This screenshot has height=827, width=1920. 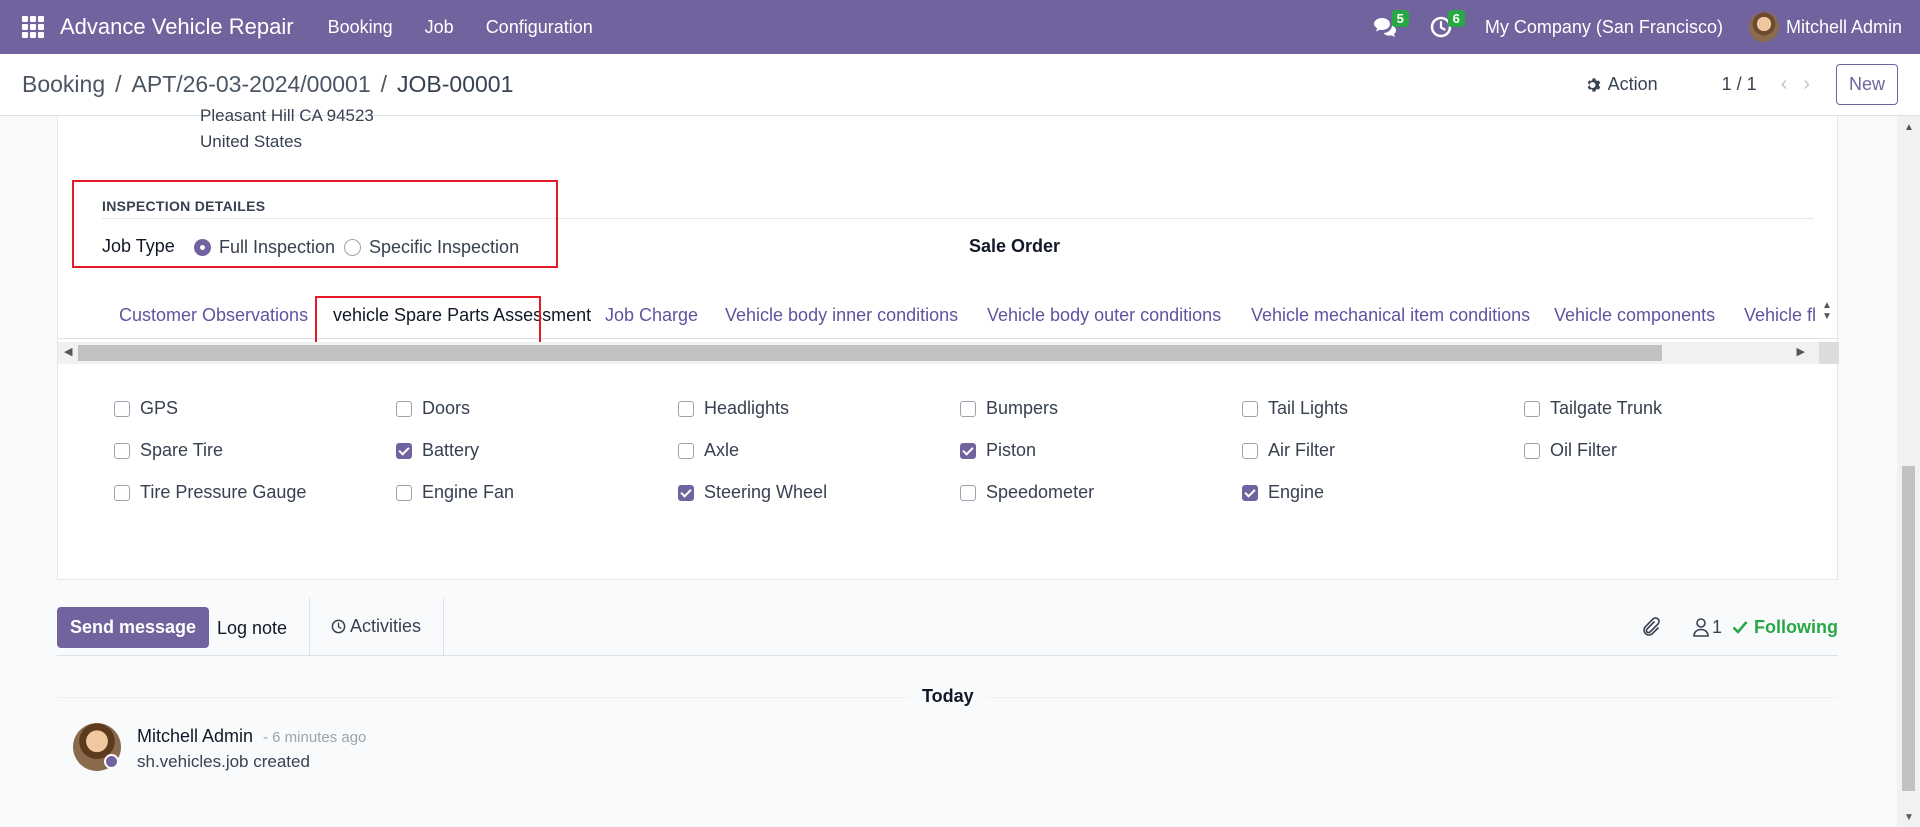 I want to click on paperclip-icon, so click(x=1650, y=627).